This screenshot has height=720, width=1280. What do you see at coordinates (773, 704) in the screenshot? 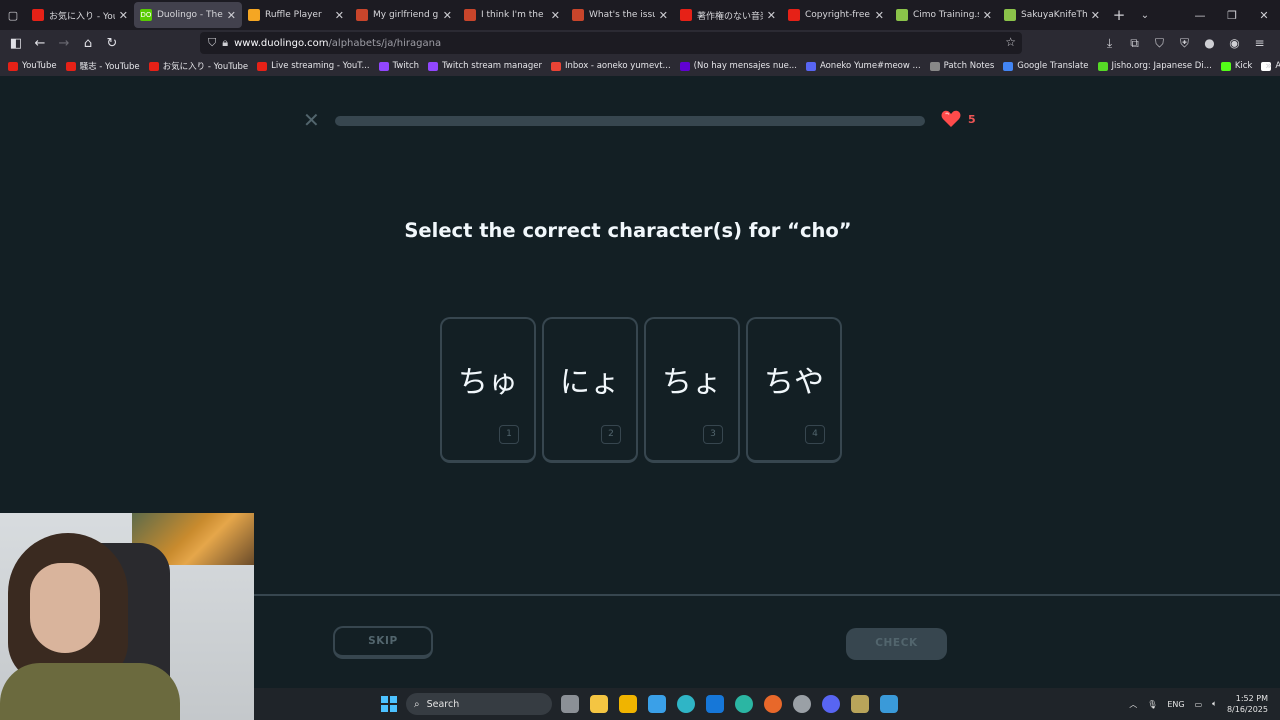
I see `firefox-icon` at bounding box center [773, 704].